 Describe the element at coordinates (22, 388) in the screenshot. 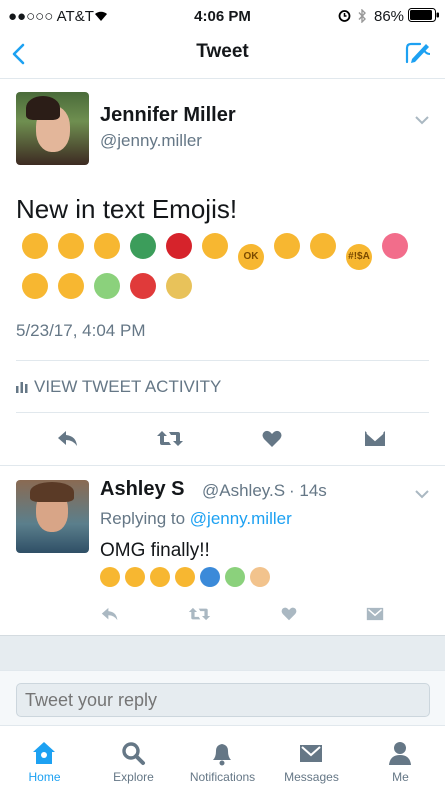

I see `bar-chart-icon` at that location.